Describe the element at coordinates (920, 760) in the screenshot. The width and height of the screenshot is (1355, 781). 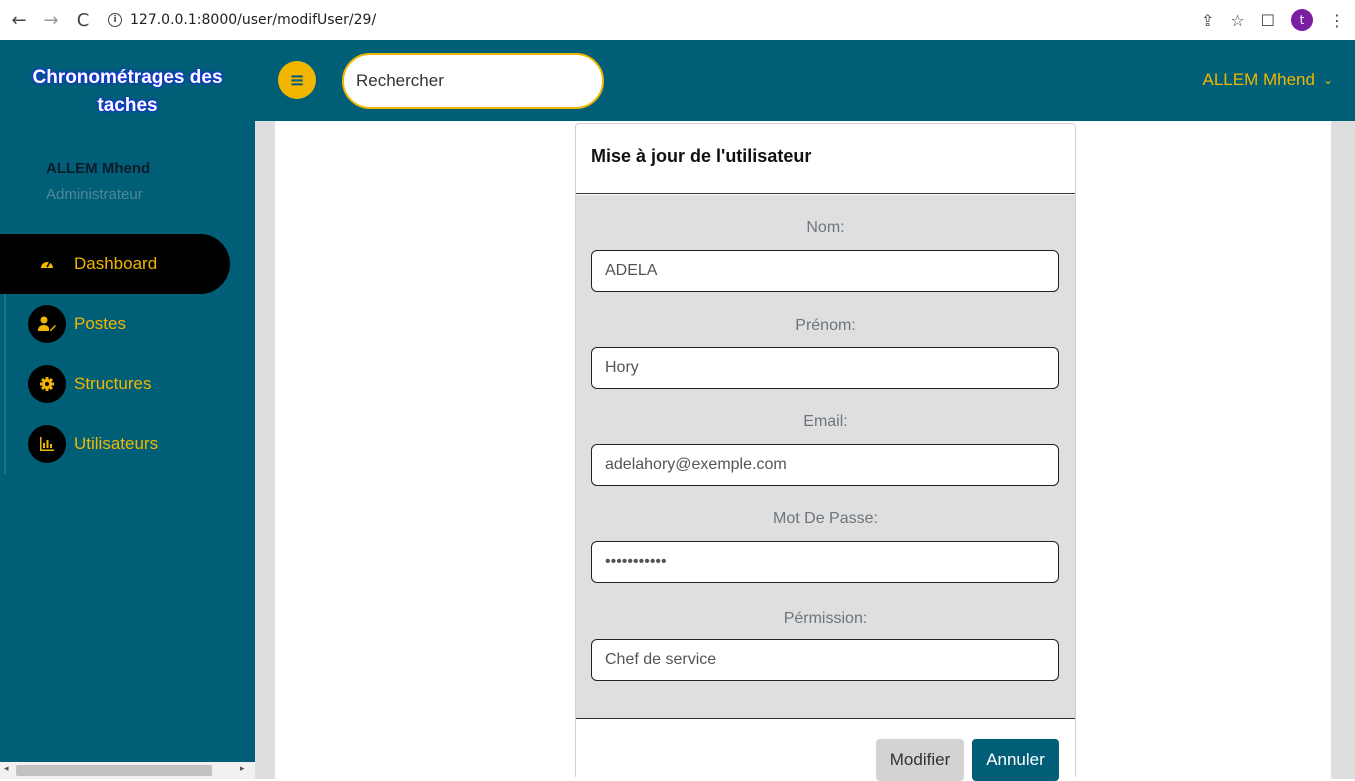
I see `modifier-button: Modifier` at that location.